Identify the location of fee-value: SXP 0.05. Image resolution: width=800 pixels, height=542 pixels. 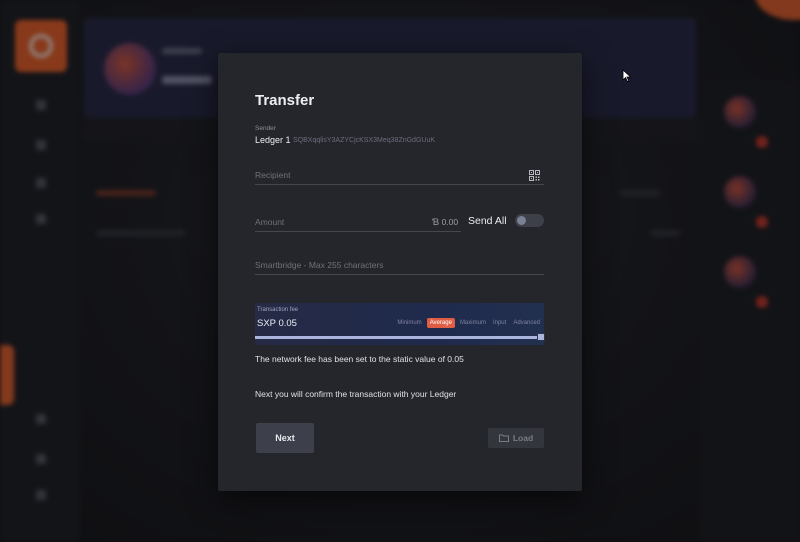
(277, 323).